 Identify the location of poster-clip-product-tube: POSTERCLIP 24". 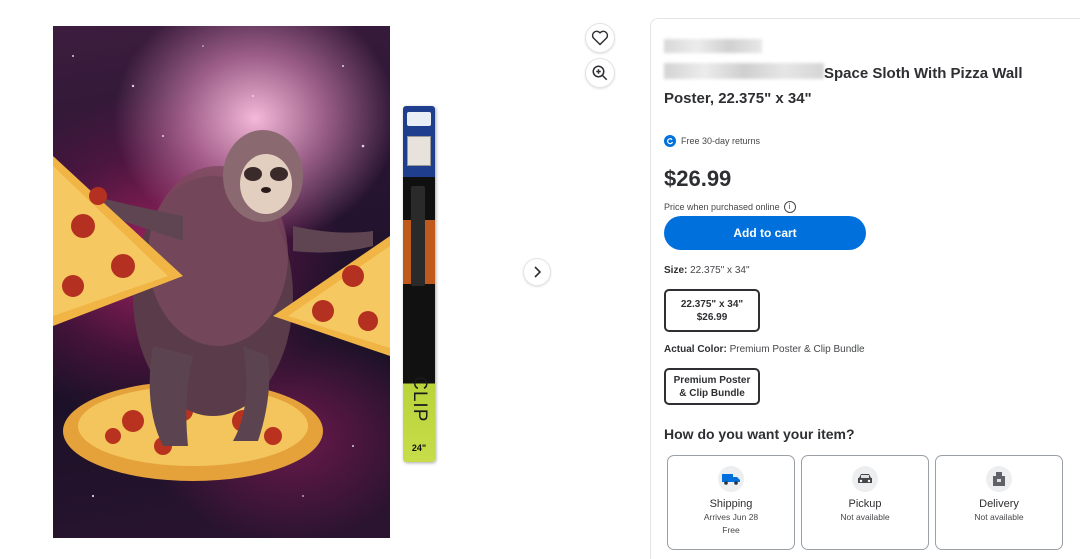
(419, 284).